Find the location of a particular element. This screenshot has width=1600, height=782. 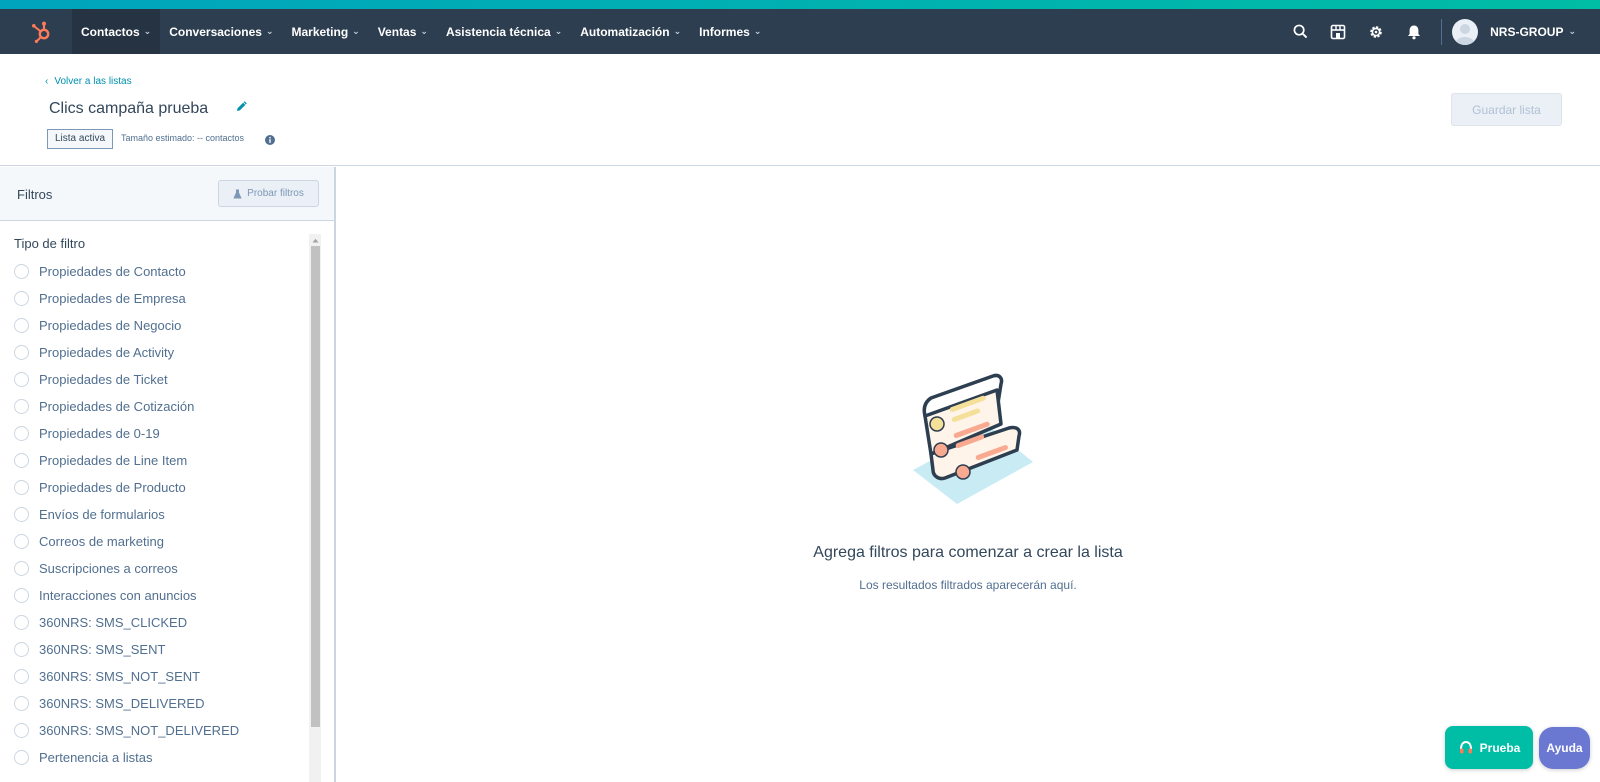

nav-item-6: Informes ⌄ is located at coordinates (730, 31).